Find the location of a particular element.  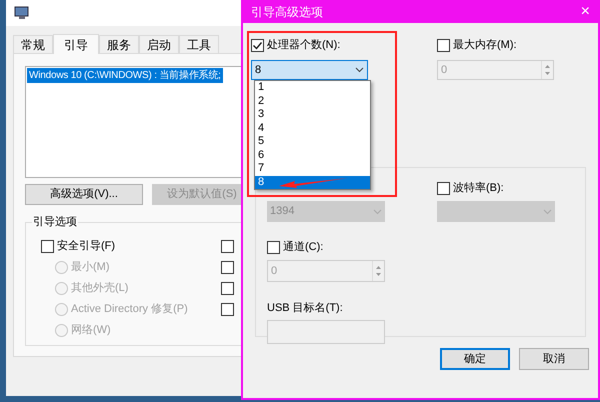

button: 取消 is located at coordinates (554, 359).